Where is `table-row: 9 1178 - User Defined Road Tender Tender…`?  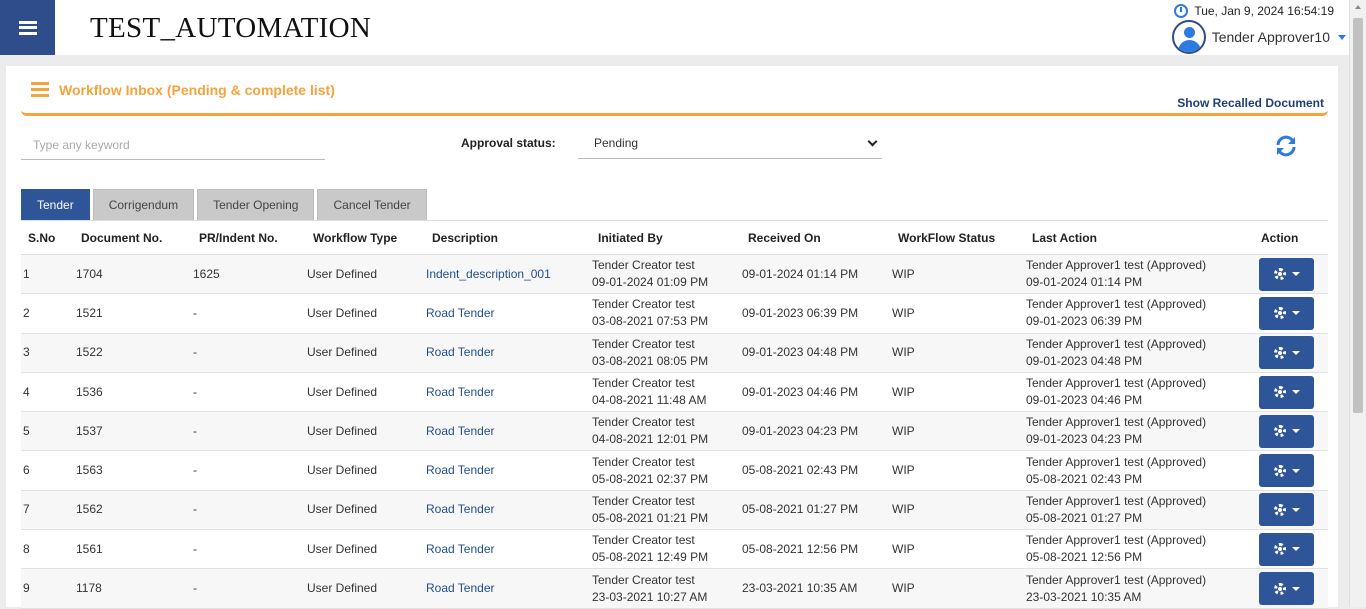 table-row: 9 1178 - User Defined Road Tender Tender… is located at coordinates (674, 588).